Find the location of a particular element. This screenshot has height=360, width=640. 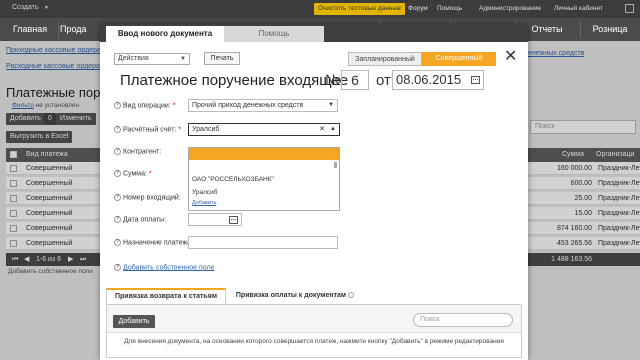

chevron-up-icon: ▲ is located at coordinates (333, 129).